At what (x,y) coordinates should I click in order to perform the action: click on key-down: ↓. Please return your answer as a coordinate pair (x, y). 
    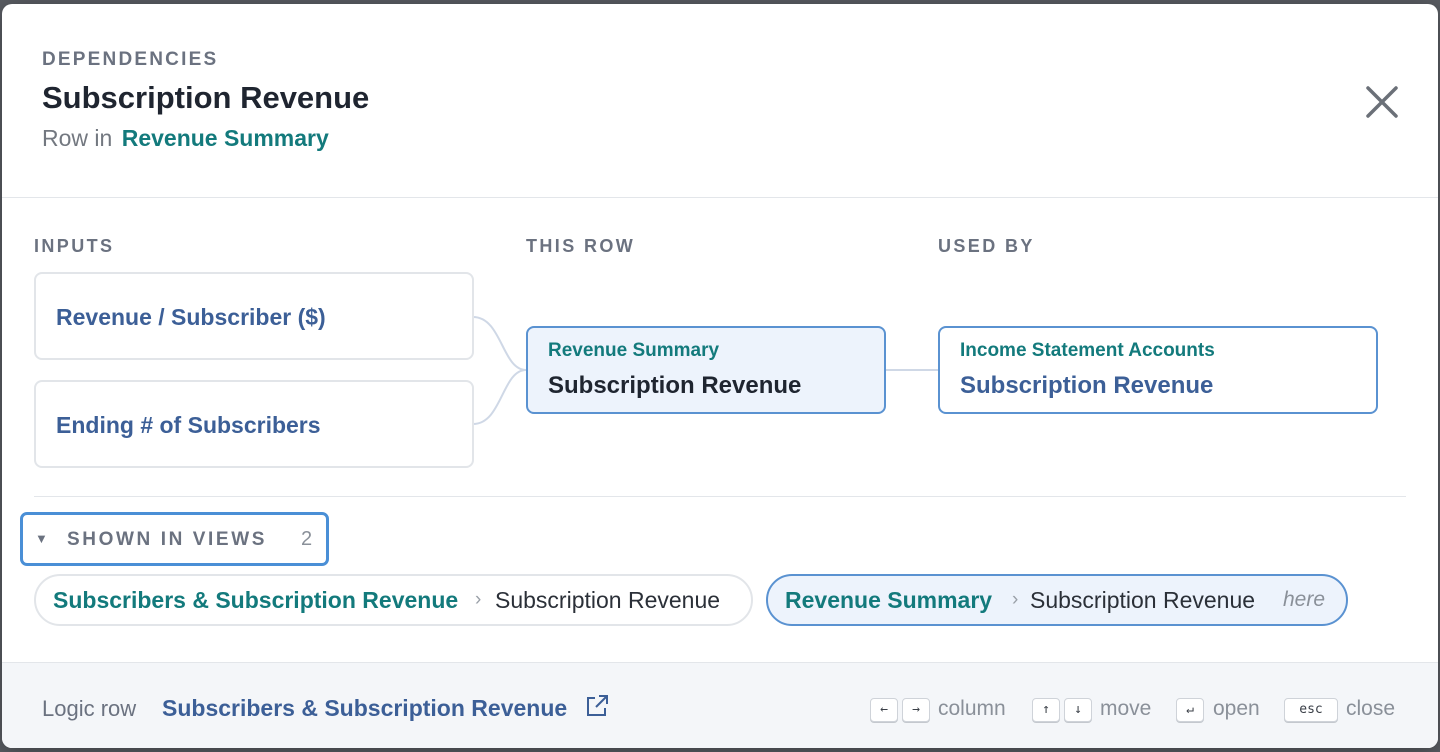
    Looking at the image, I should click on (1078, 710).